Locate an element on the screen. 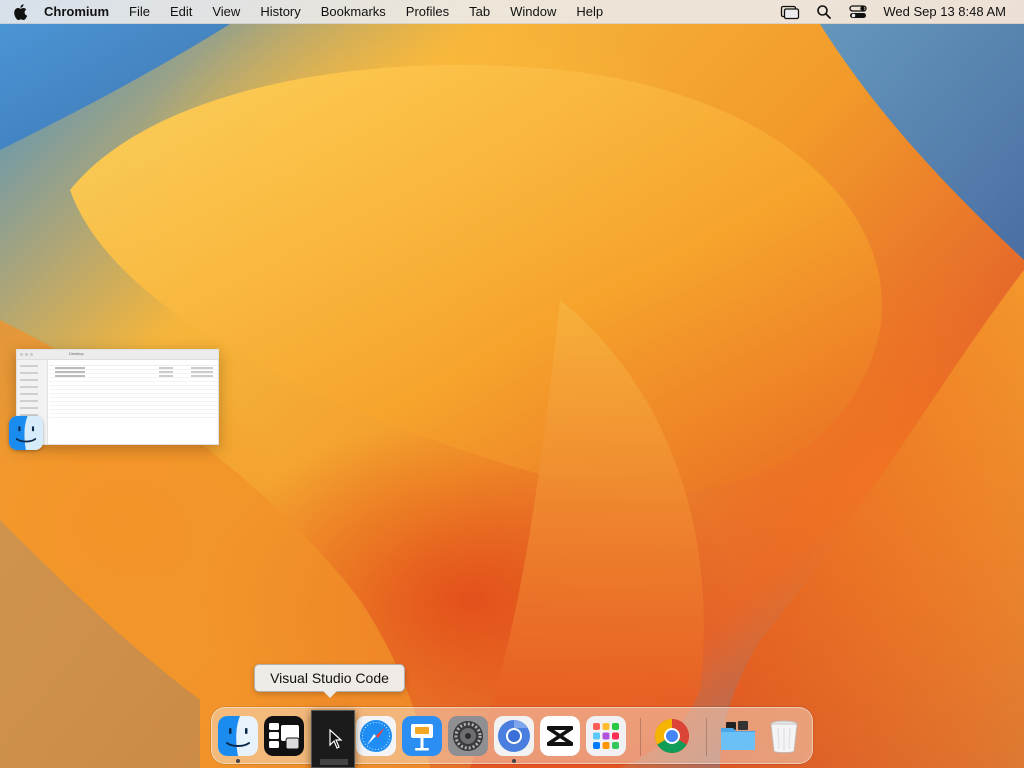  finder-file-list is located at coordinates (133, 402).